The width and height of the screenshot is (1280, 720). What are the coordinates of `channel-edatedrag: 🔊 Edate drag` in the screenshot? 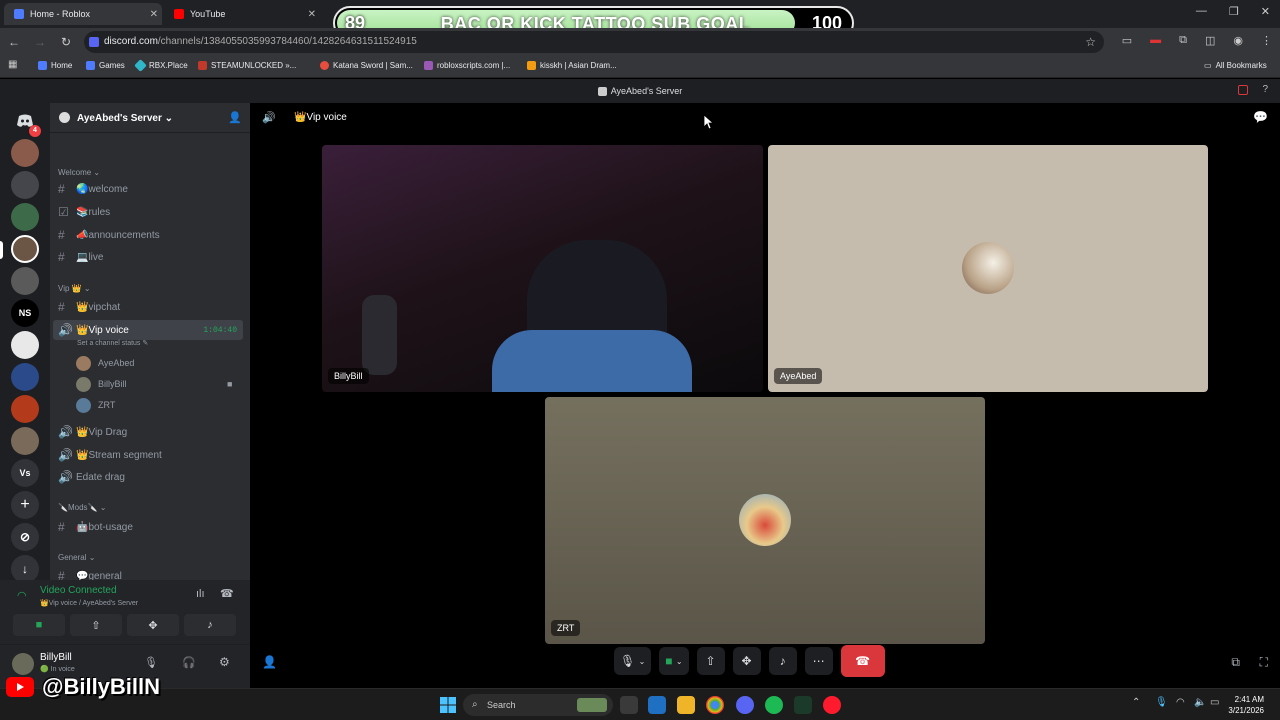 It's located at (148, 477).